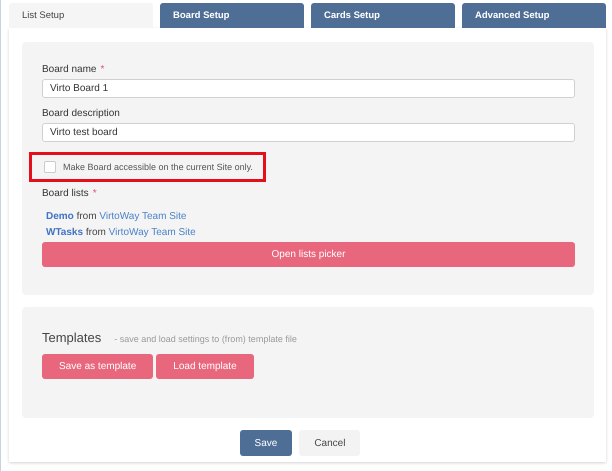  I want to click on section-hint: - save and load settings to (from) template file, so click(205, 339).